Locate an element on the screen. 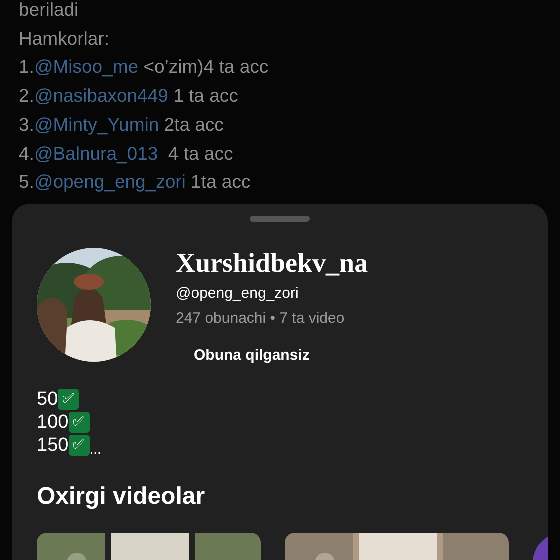  message-text: 2ta acc is located at coordinates (193, 124).